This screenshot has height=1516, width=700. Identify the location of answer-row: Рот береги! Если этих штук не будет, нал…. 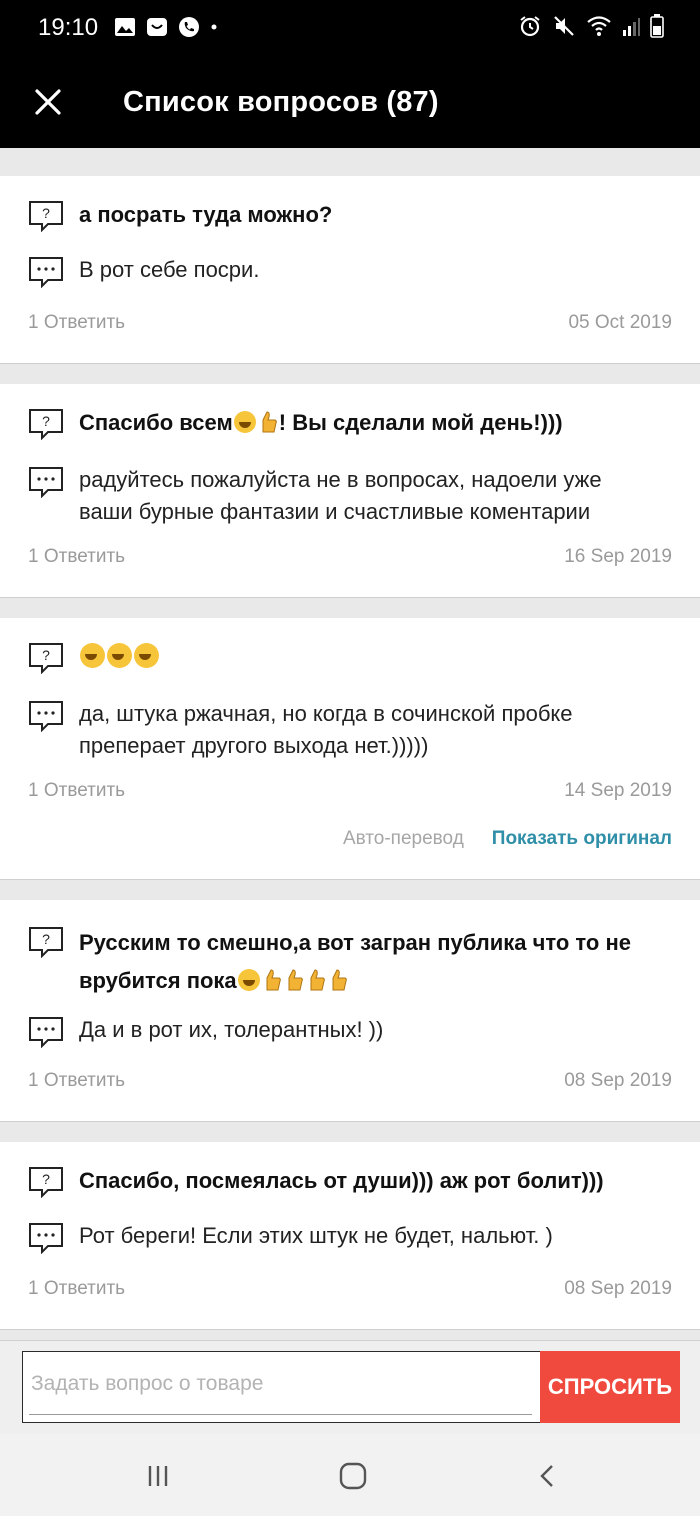
(350, 1237).